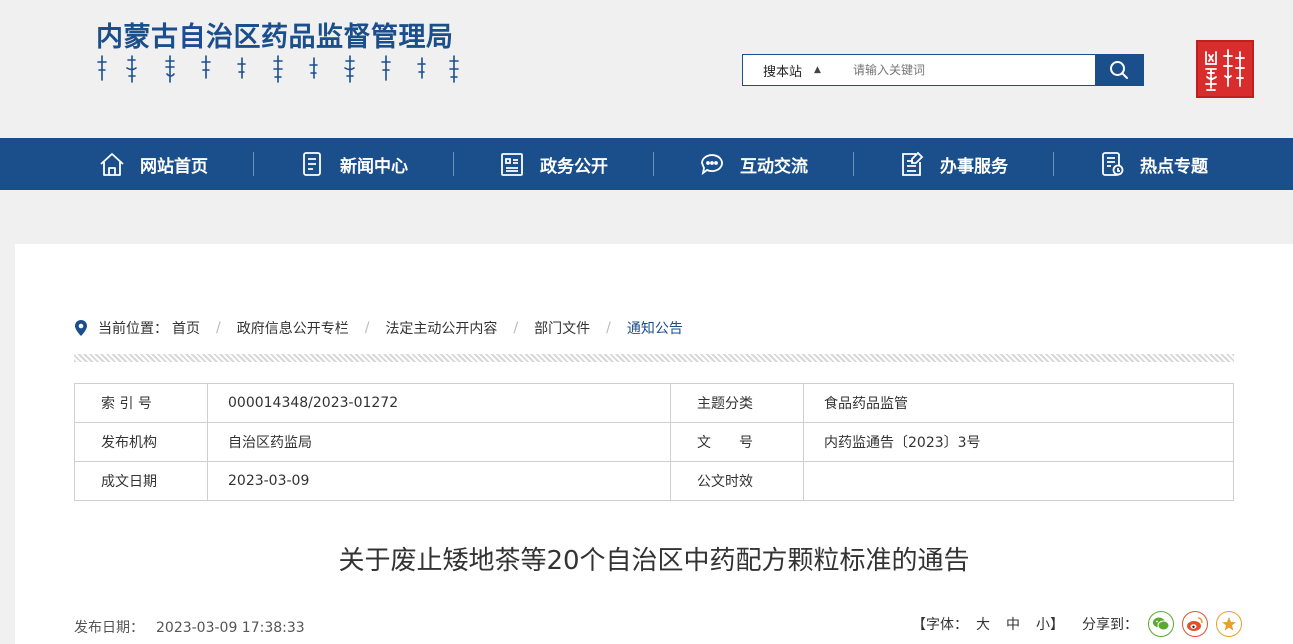 Image resolution: width=1293 pixels, height=644 pixels. I want to click on location-pin-icon, so click(81, 328).